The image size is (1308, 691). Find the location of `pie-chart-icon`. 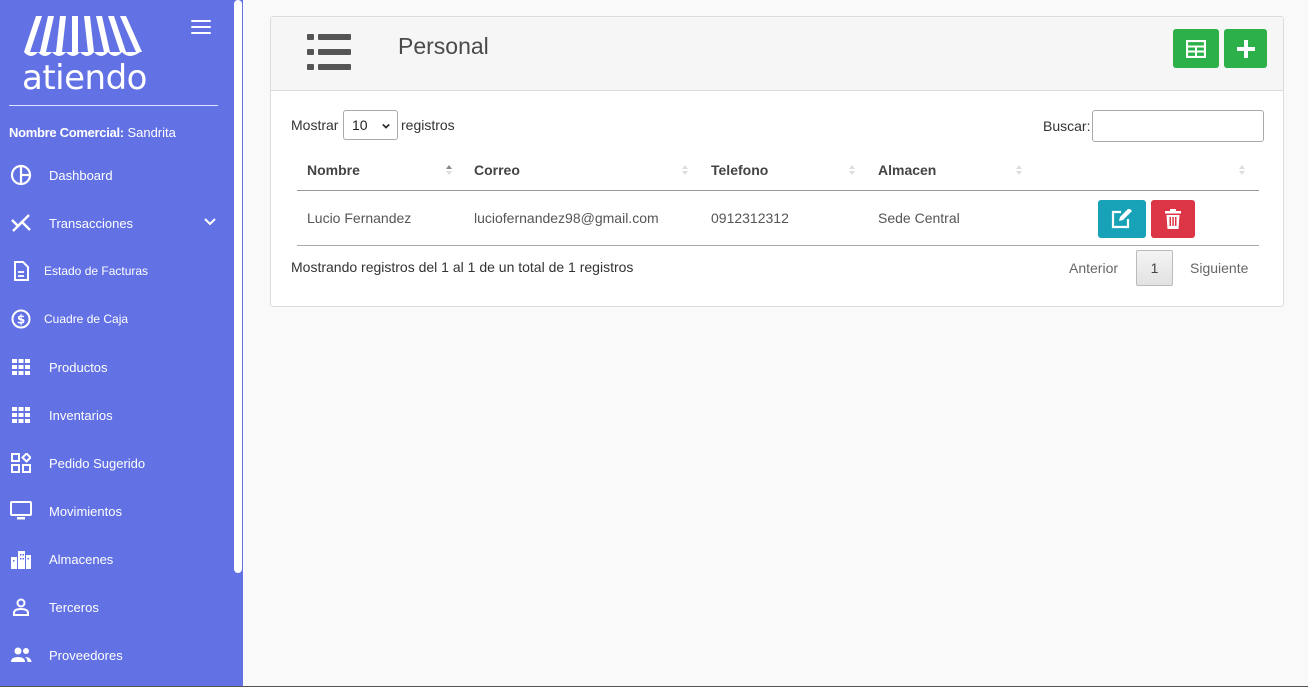

pie-chart-icon is located at coordinates (21, 175).